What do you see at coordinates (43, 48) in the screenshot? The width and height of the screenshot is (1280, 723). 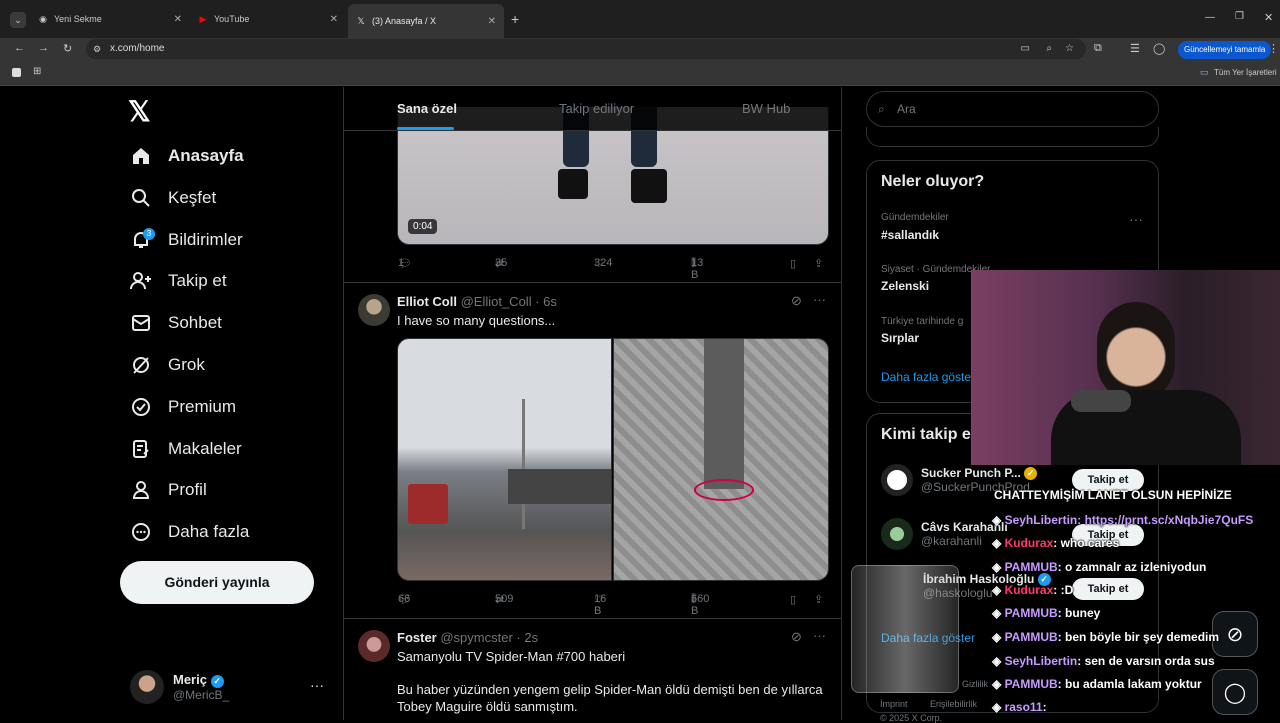 I see `forward-icon: →` at bounding box center [43, 48].